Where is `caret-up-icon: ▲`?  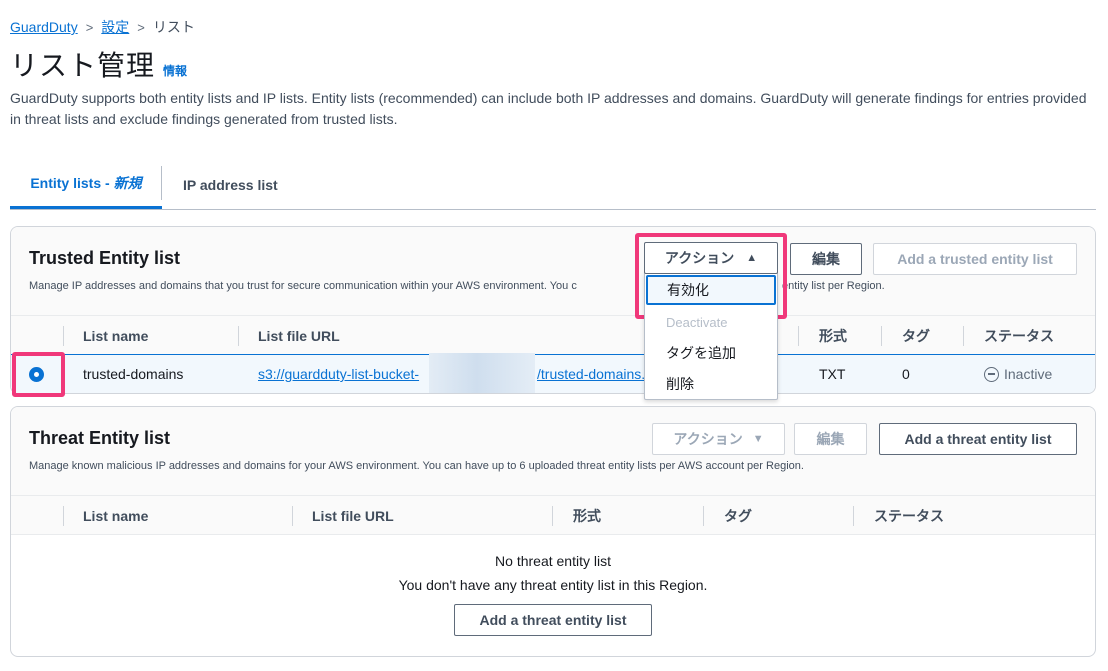
caret-up-icon: ▲ is located at coordinates (752, 258).